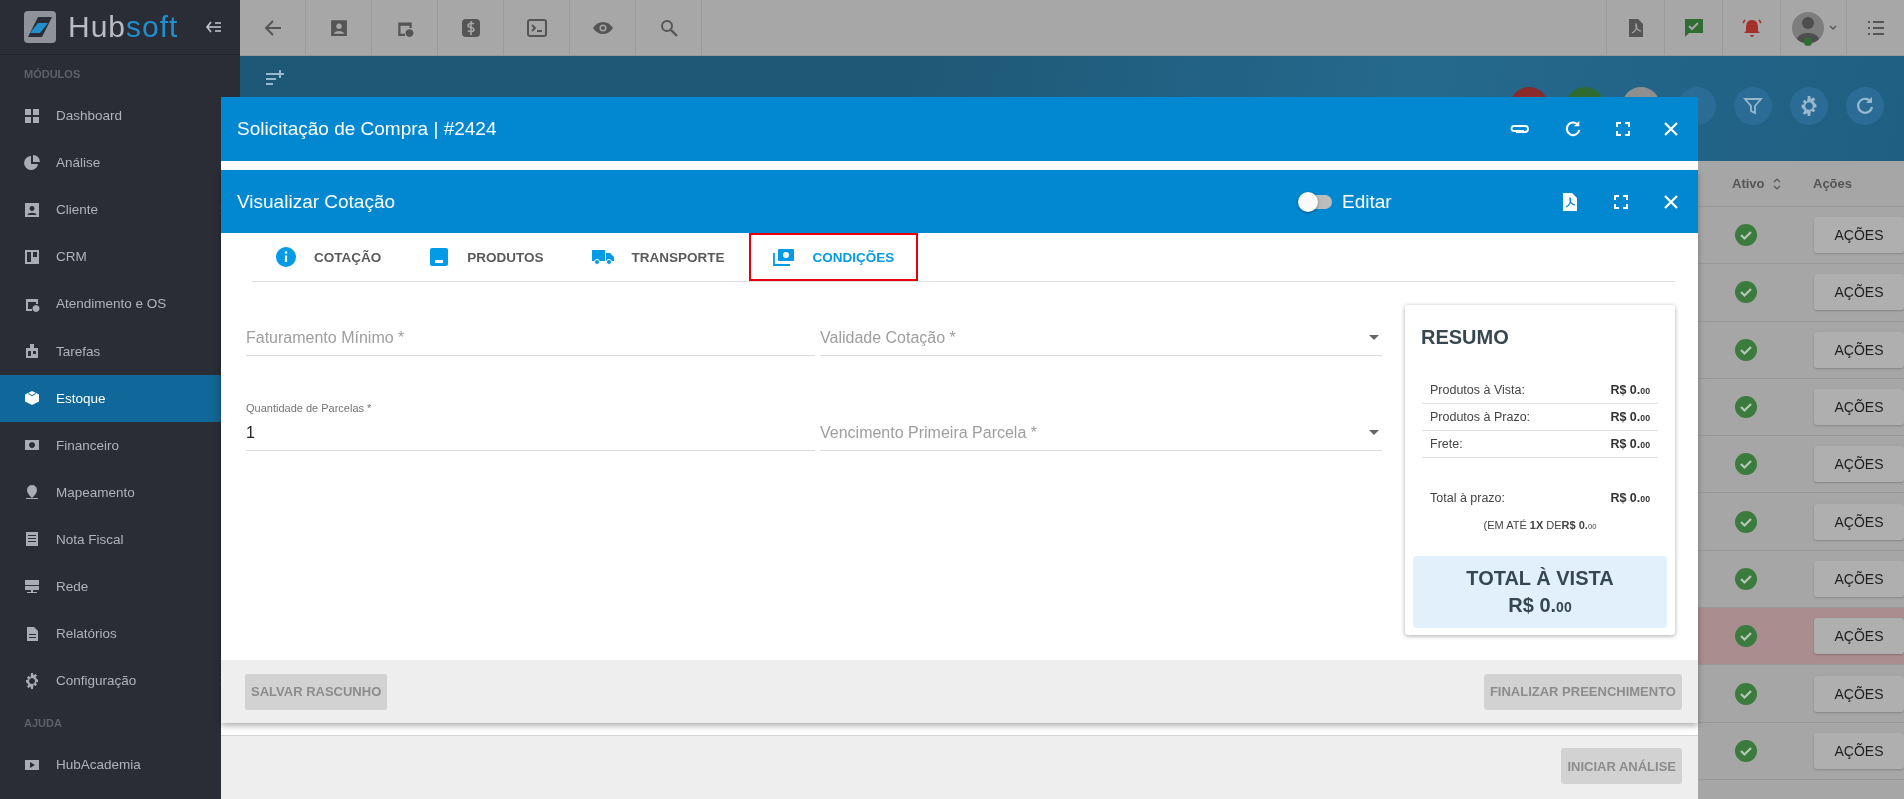 Image resolution: width=1904 pixels, height=799 pixels. I want to click on field-value: 1, so click(250, 433).